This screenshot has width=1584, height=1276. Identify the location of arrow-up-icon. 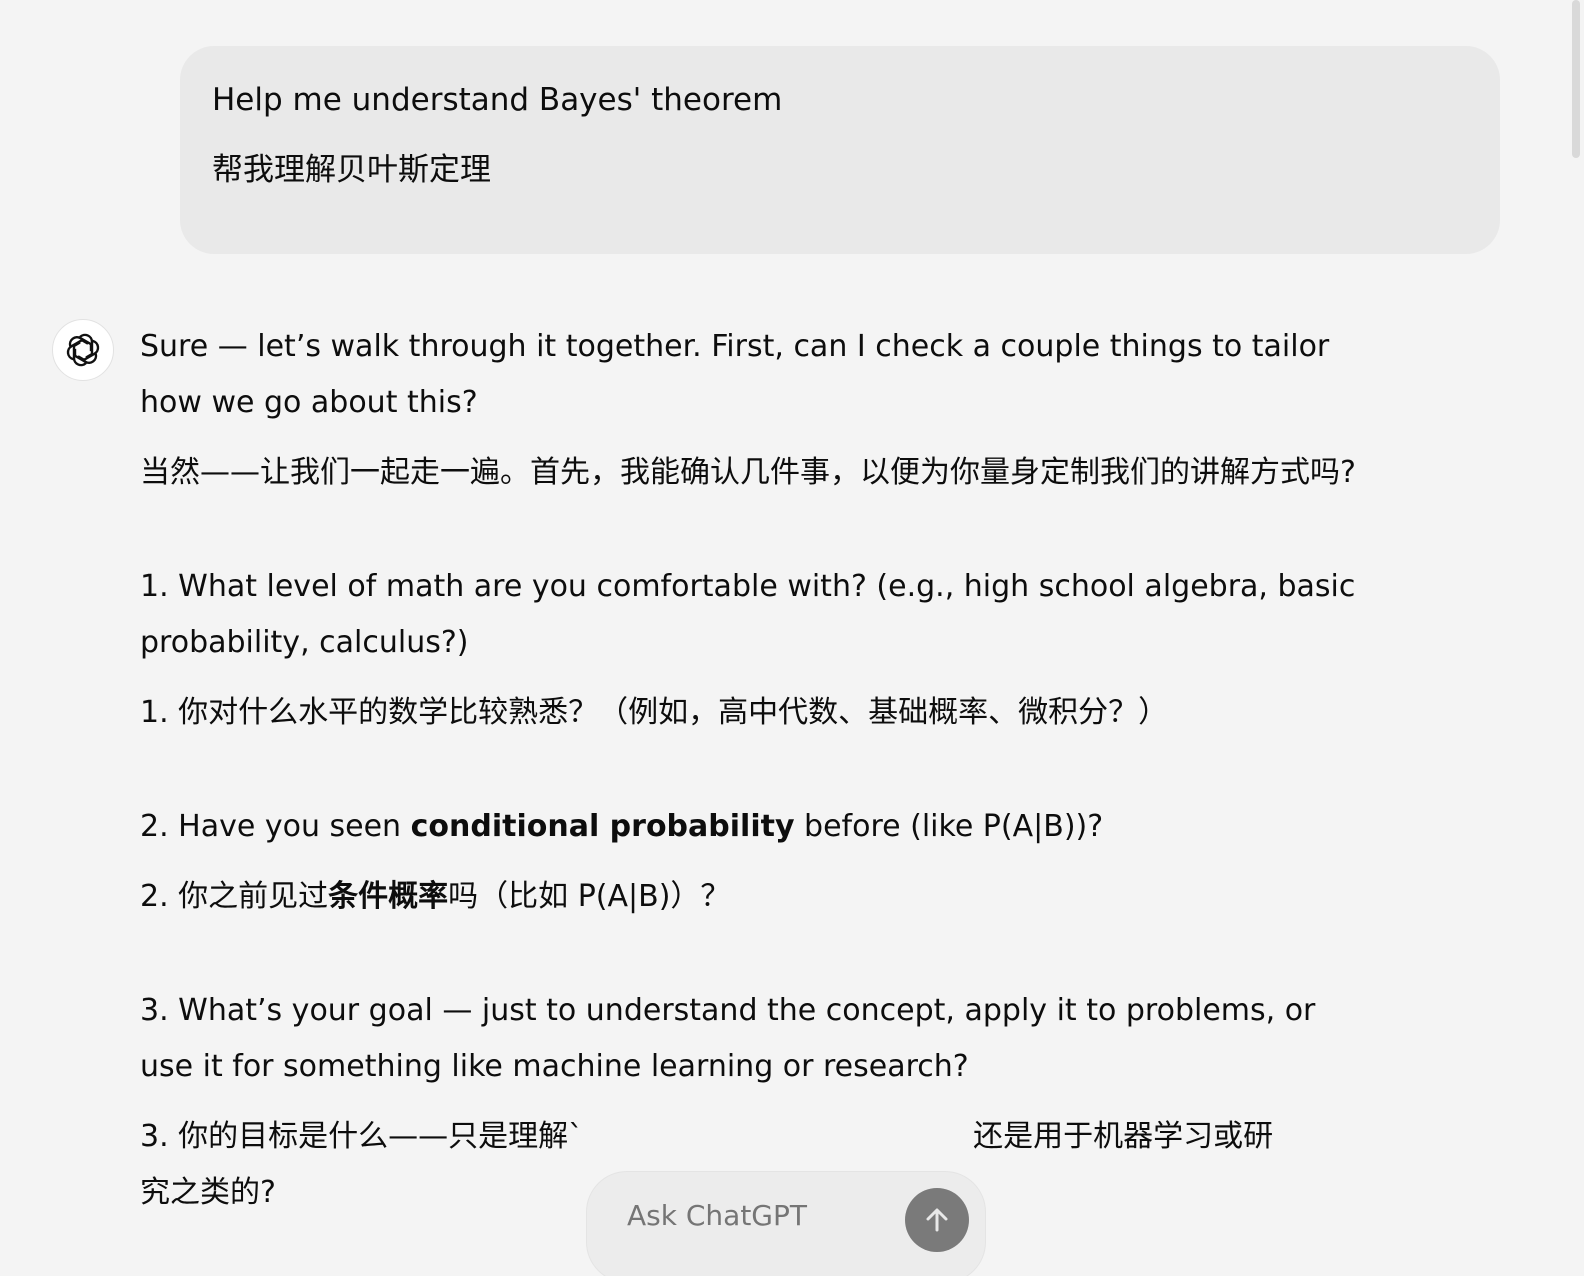
(937, 1220).